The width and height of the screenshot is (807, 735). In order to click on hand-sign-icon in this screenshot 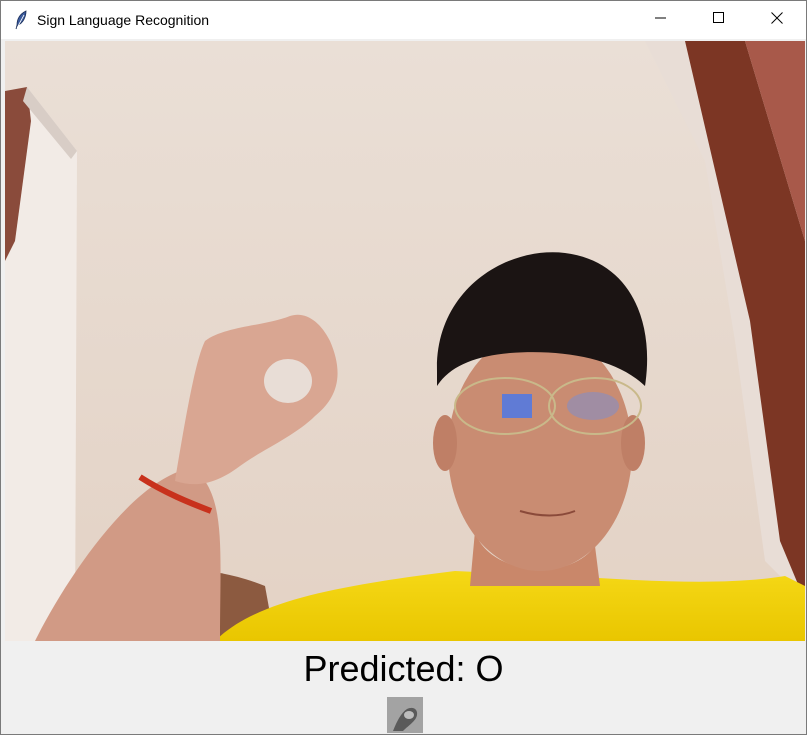, I will do `click(405, 715)`.